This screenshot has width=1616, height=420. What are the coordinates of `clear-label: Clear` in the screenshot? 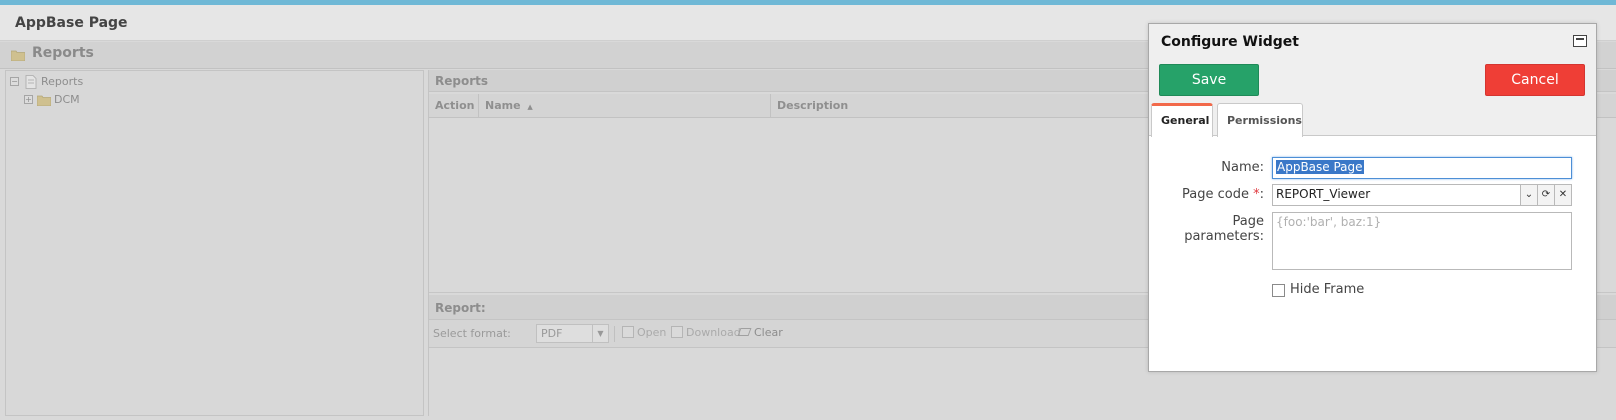 It's located at (768, 332).